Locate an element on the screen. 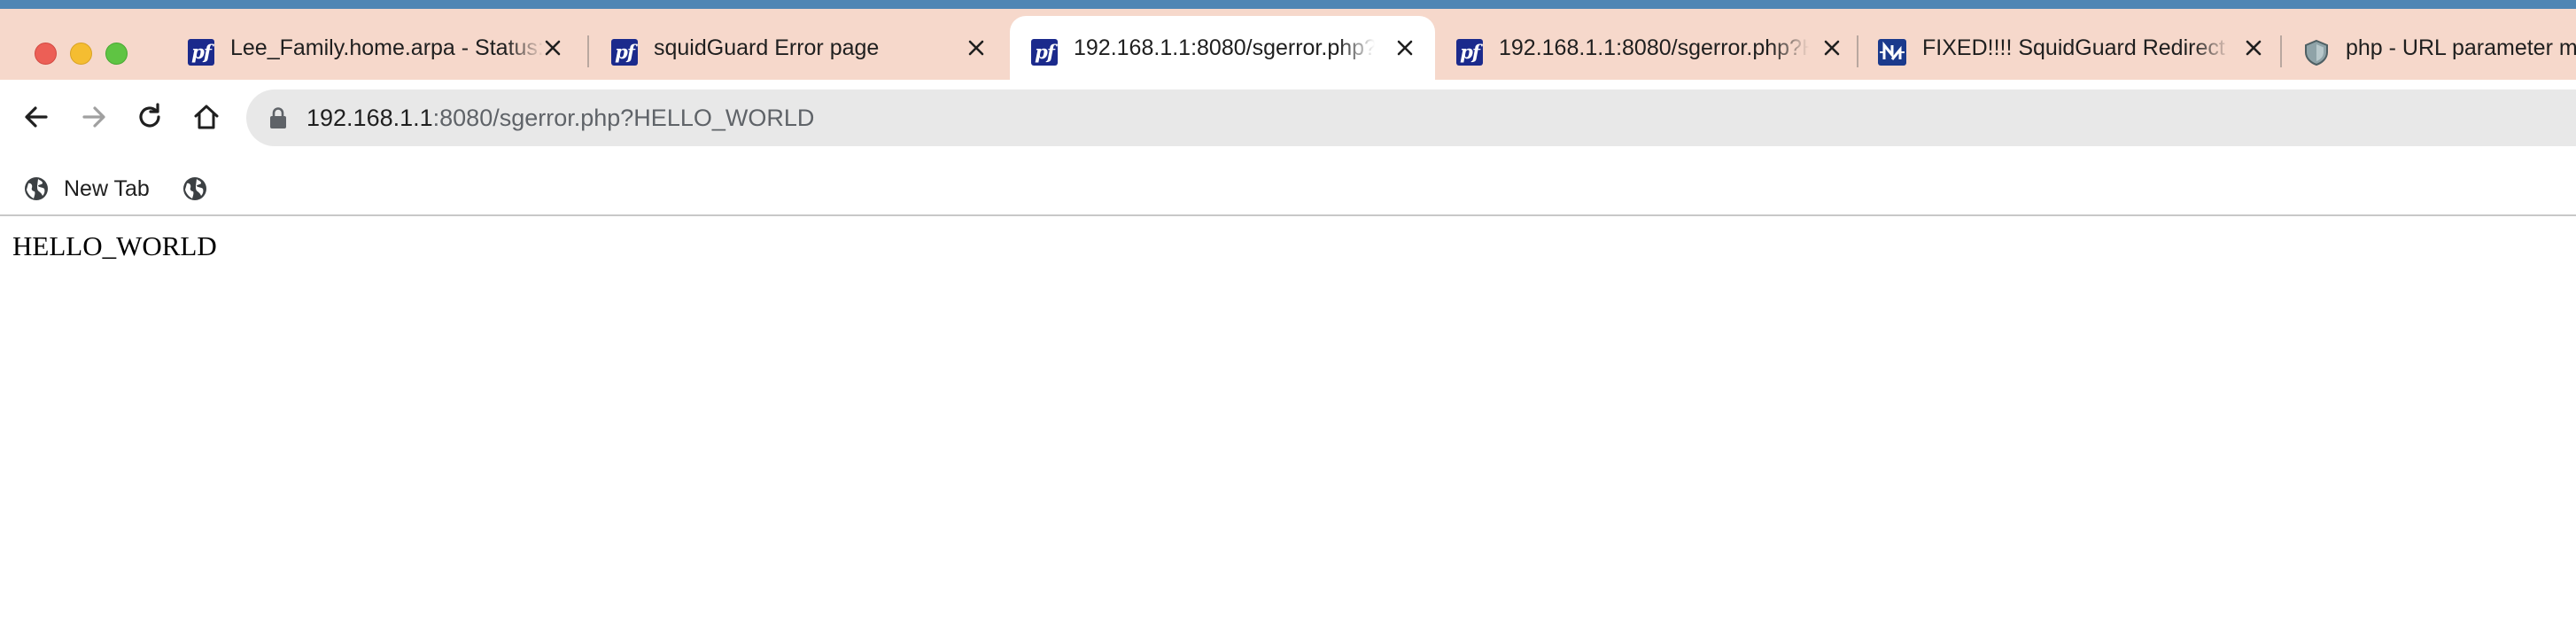 The height and width of the screenshot is (638, 2576). lock-icon is located at coordinates (278, 117).